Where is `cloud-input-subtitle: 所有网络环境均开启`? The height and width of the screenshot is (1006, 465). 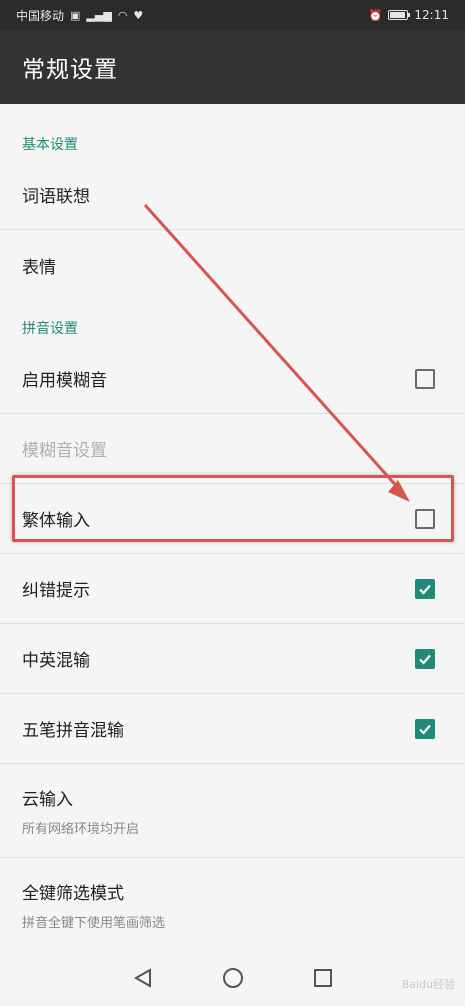 cloud-input-subtitle: 所有网络环境均开启 is located at coordinates (81, 829).